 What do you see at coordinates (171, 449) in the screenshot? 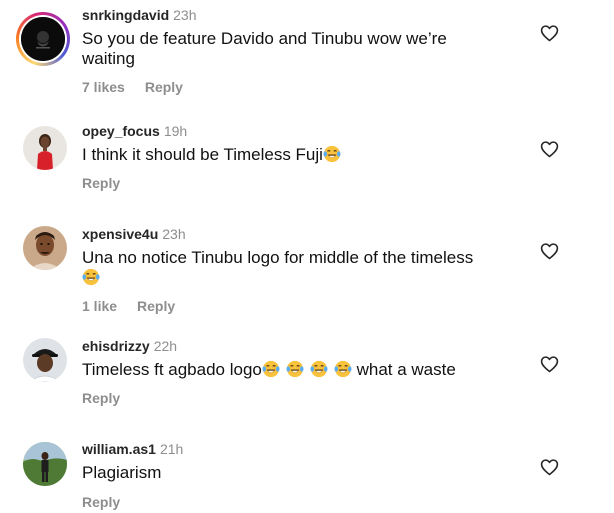
I see `timestamp: 21h` at bounding box center [171, 449].